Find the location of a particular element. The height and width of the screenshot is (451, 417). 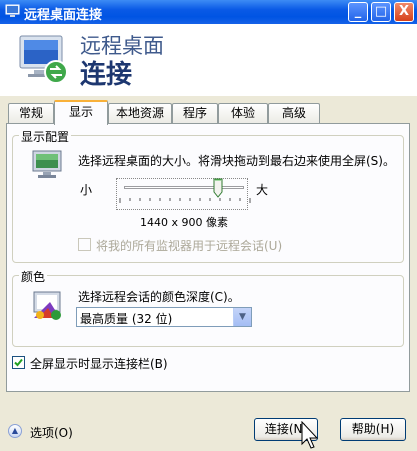

window-title: 远程桌面连接 is located at coordinates (63, 15).